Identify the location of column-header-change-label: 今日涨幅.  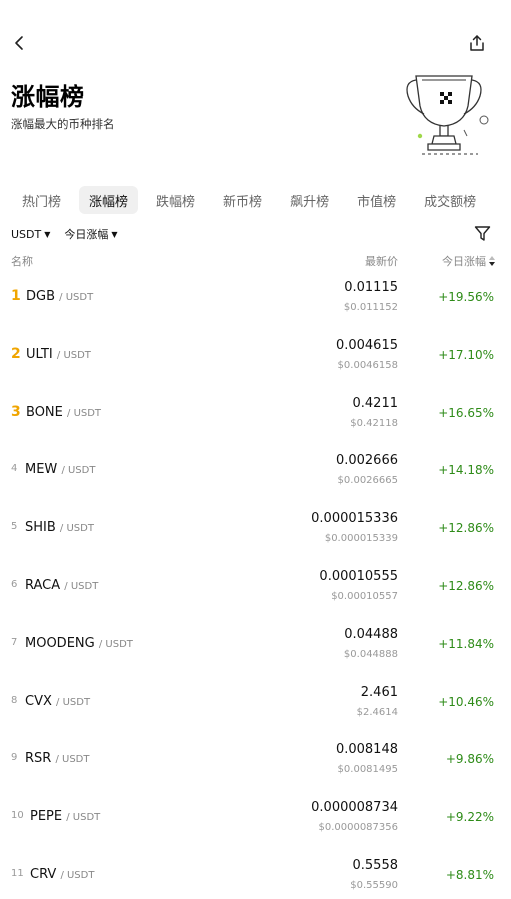
(464, 261).